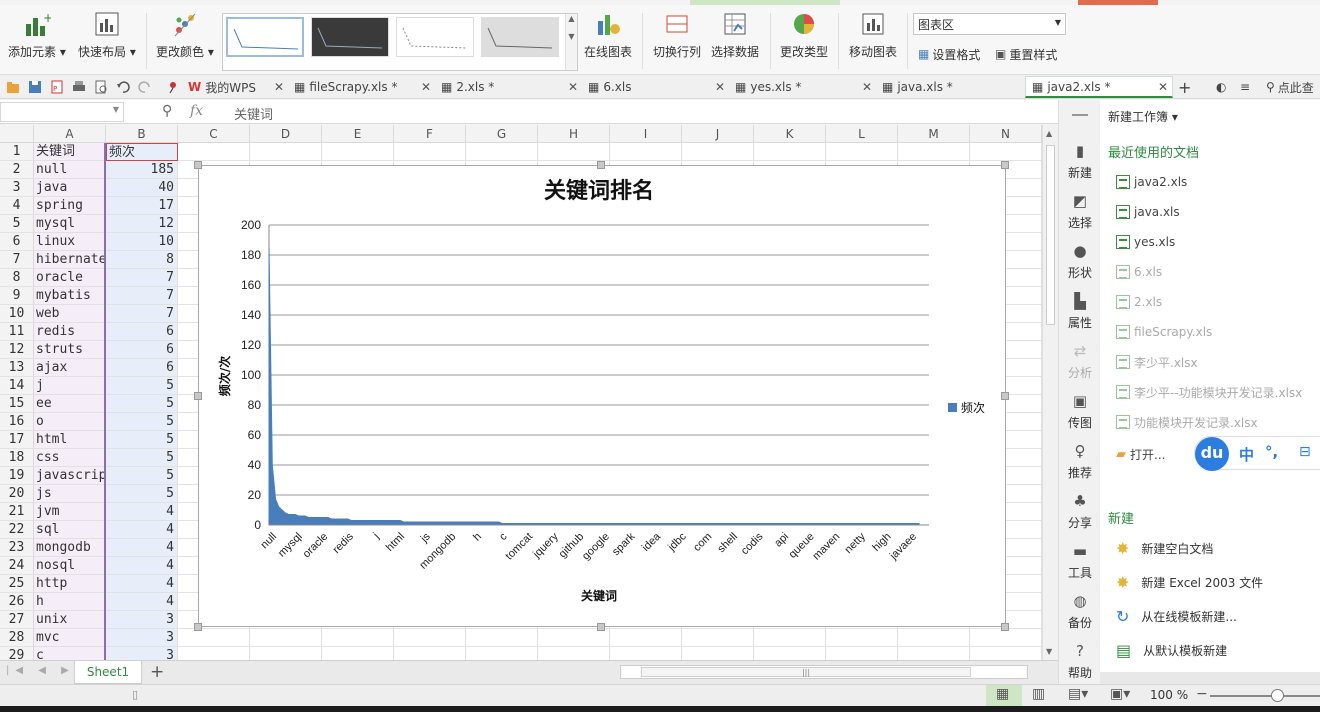 This screenshot has height=712, width=1320. I want to click on sheet-tab-sheet1: Sheet1, so click(108, 672).